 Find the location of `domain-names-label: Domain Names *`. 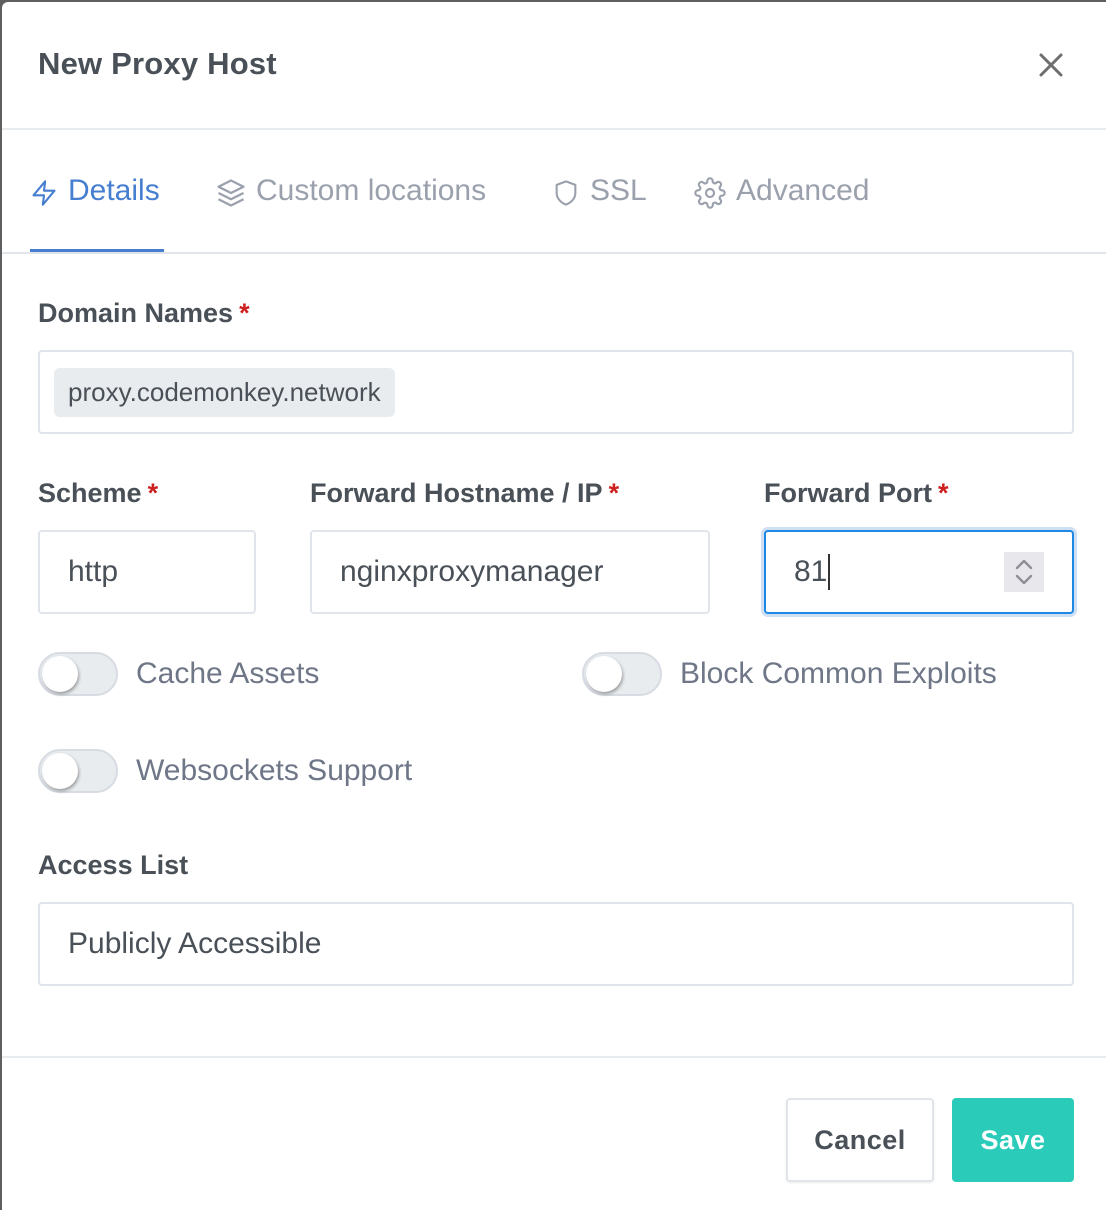

domain-names-label: Domain Names * is located at coordinates (144, 313).